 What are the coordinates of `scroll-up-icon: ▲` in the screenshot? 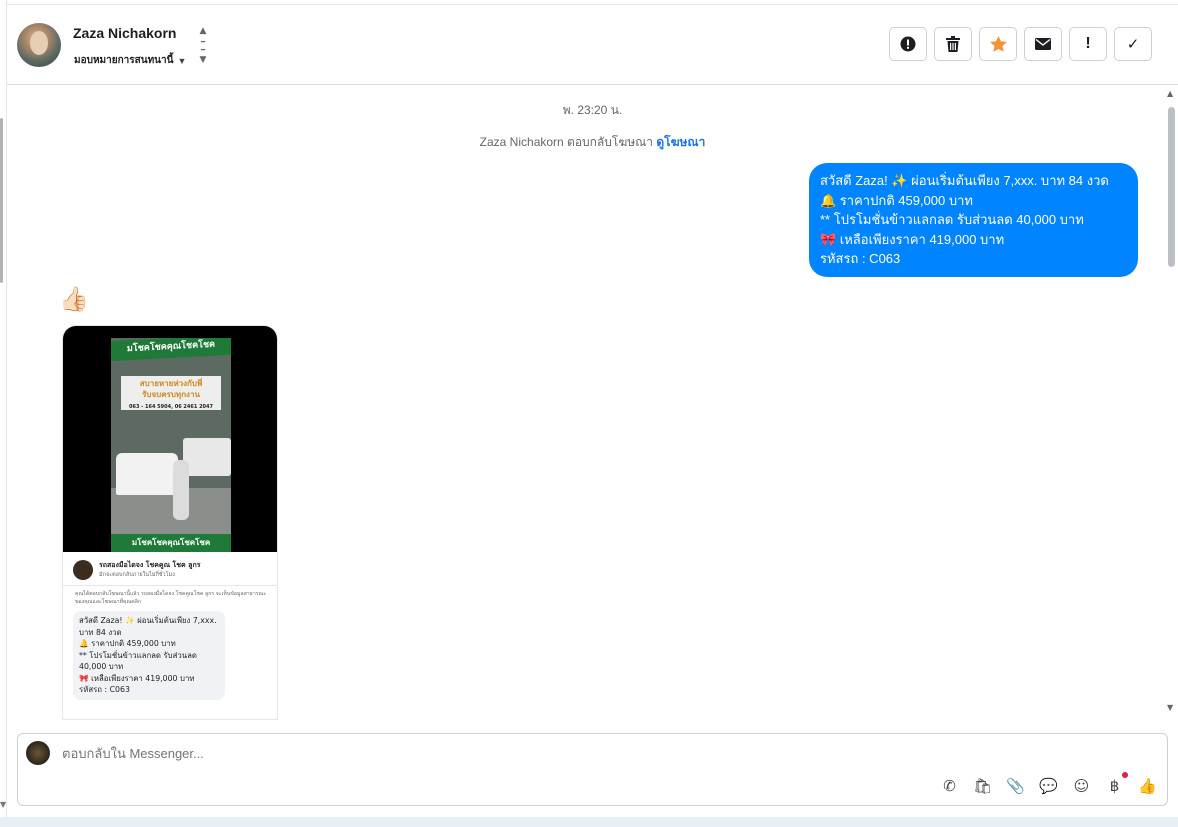 It's located at (1170, 93).